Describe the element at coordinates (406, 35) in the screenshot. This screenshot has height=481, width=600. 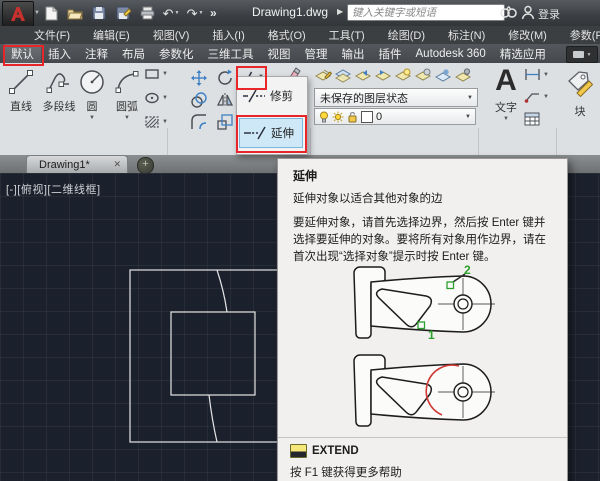
I see `menu-draw: 绘图(D)` at that location.